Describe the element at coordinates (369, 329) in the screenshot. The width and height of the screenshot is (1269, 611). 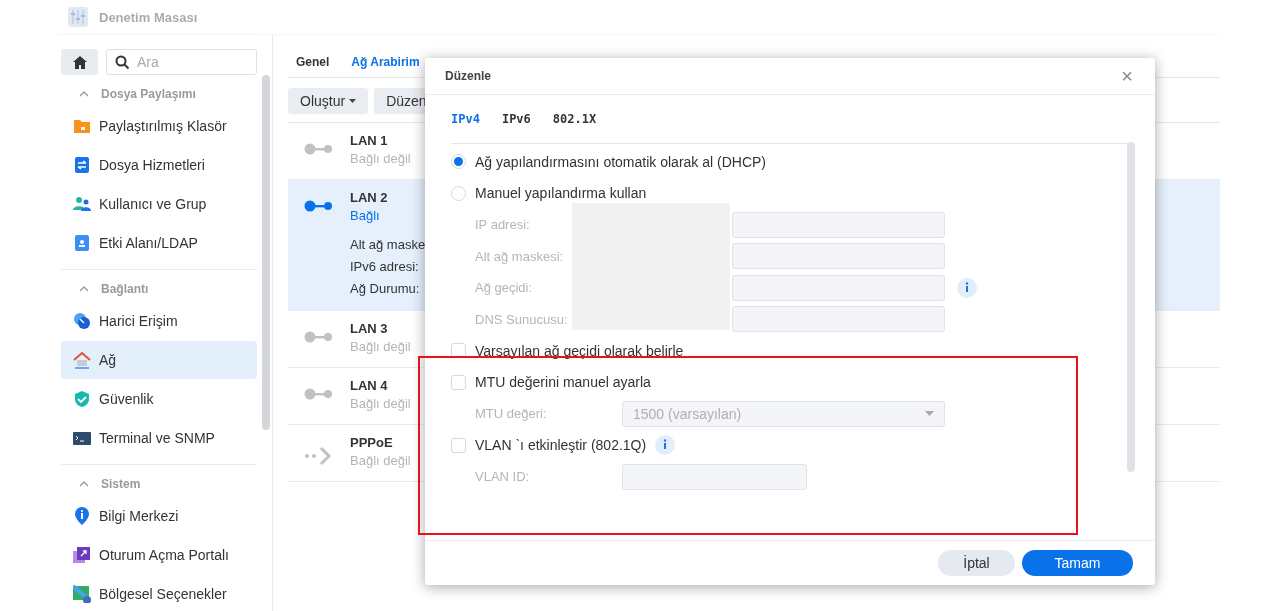
I see `interface-name: LAN 3` at that location.